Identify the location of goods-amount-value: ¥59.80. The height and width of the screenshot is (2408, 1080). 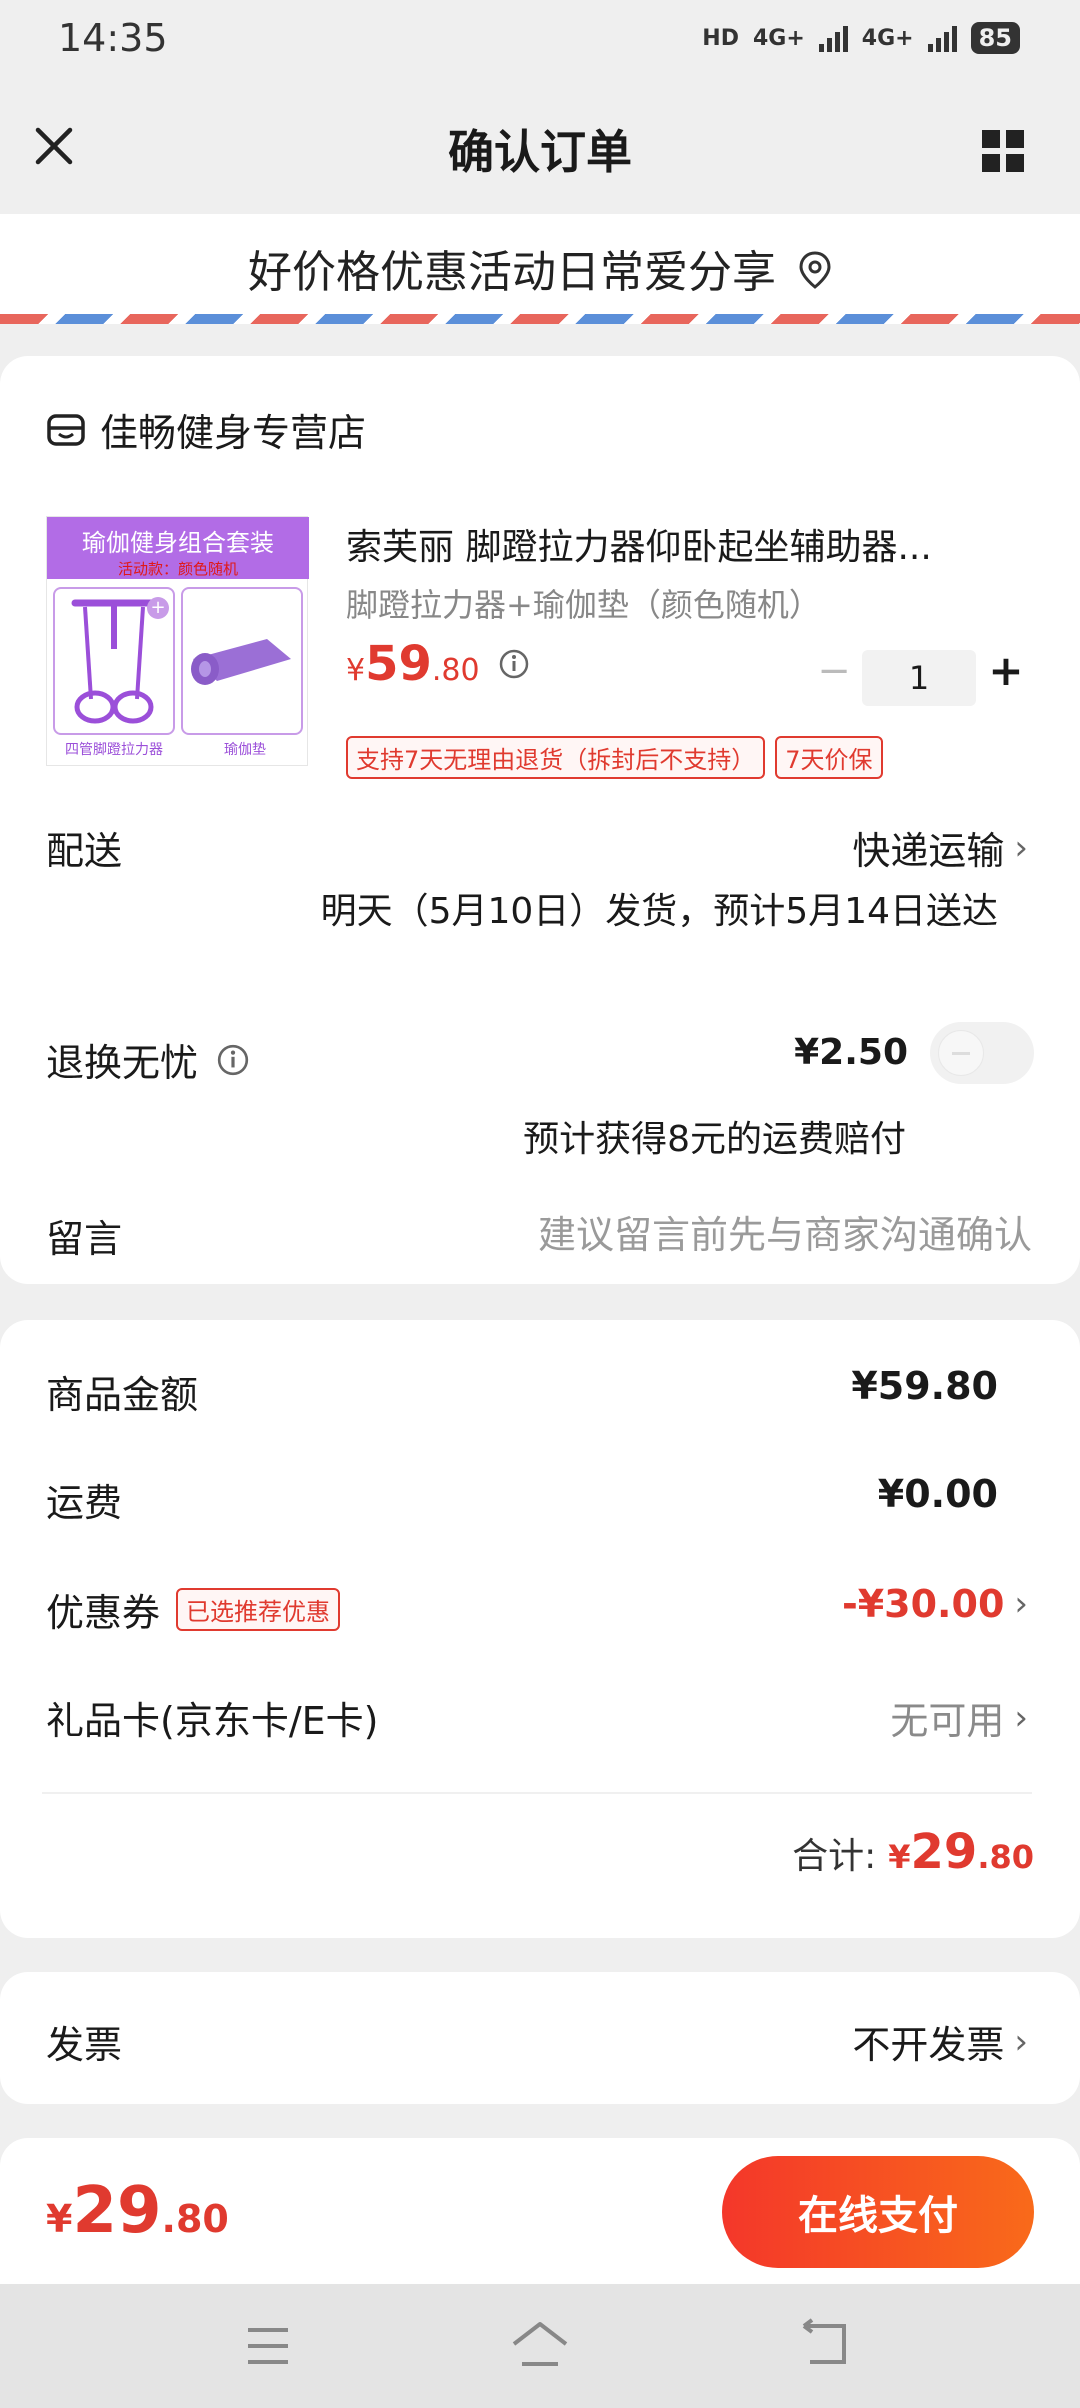
(924, 1386).